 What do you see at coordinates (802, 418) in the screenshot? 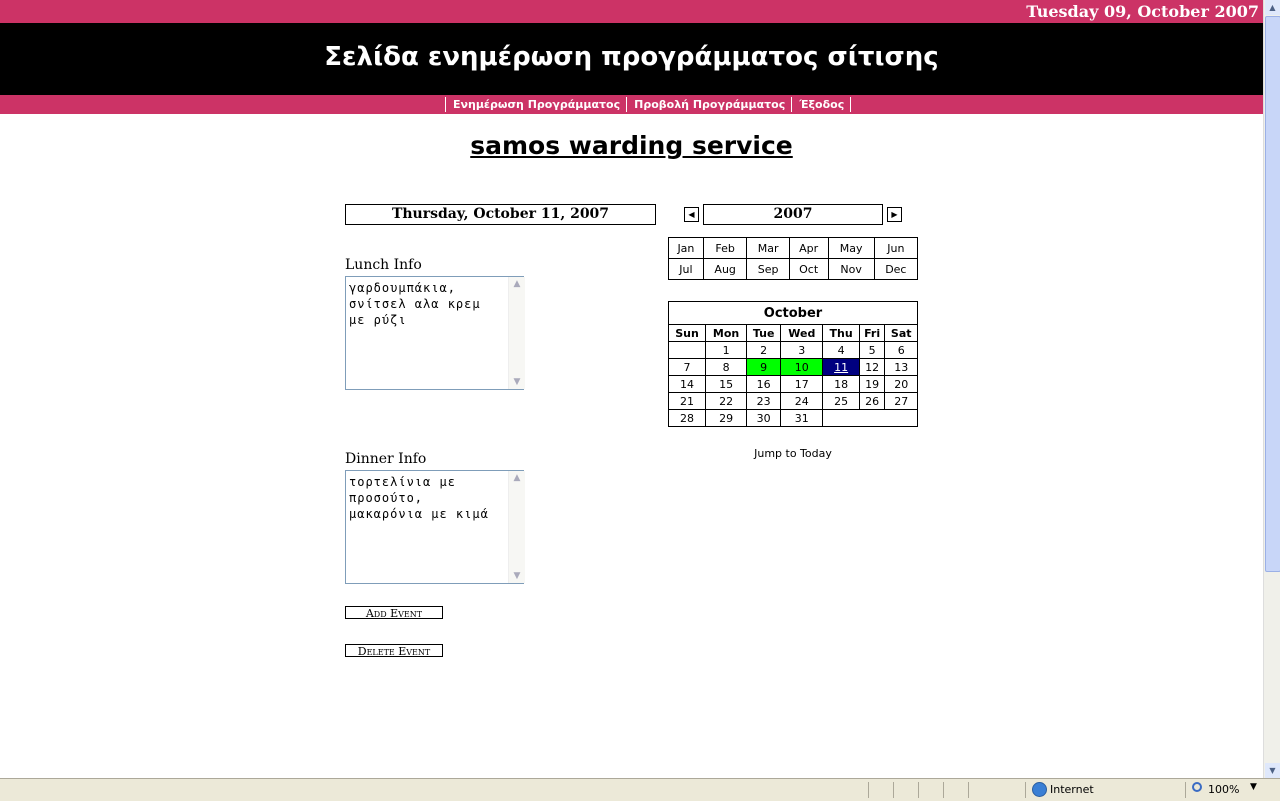
I see `day-cell: 31` at bounding box center [802, 418].